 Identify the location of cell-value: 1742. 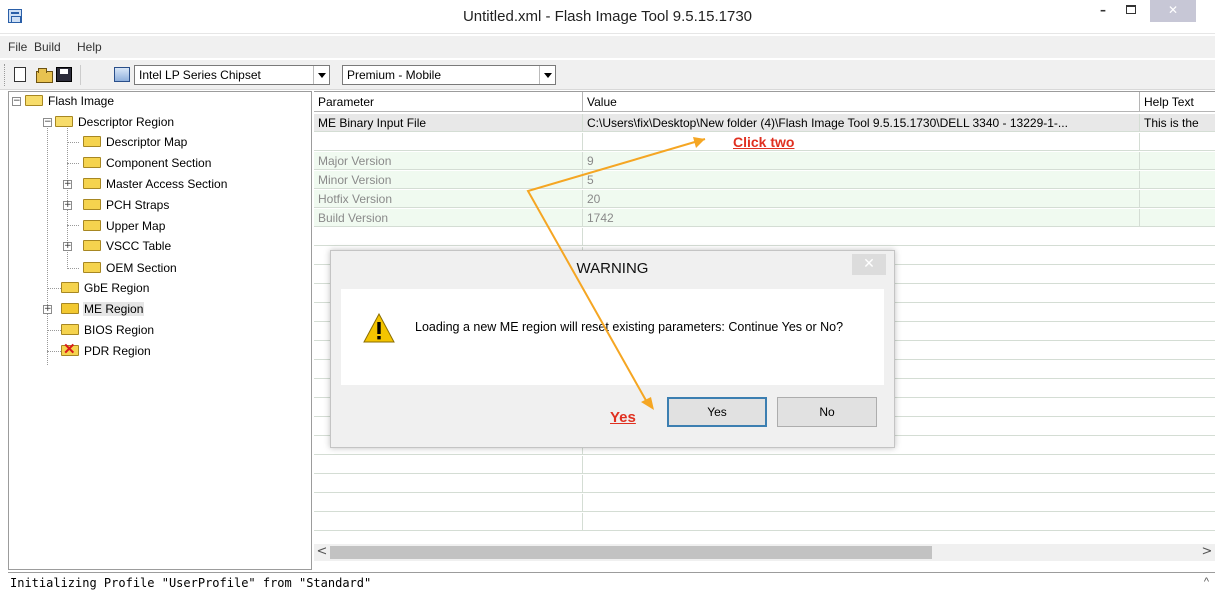
(861, 218).